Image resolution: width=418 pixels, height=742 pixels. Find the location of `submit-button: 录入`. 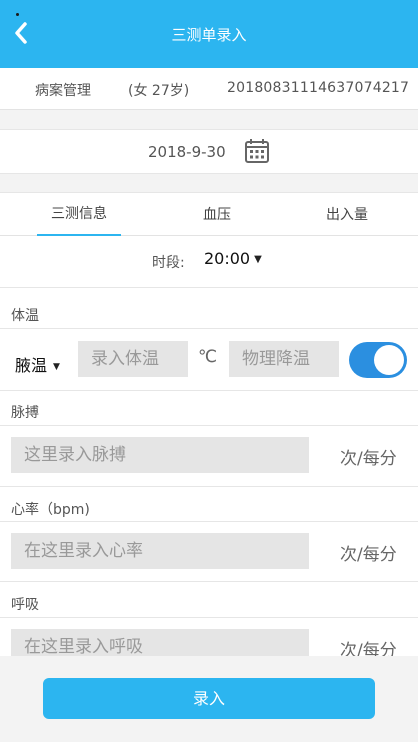

submit-button: 录入 is located at coordinates (209, 698).